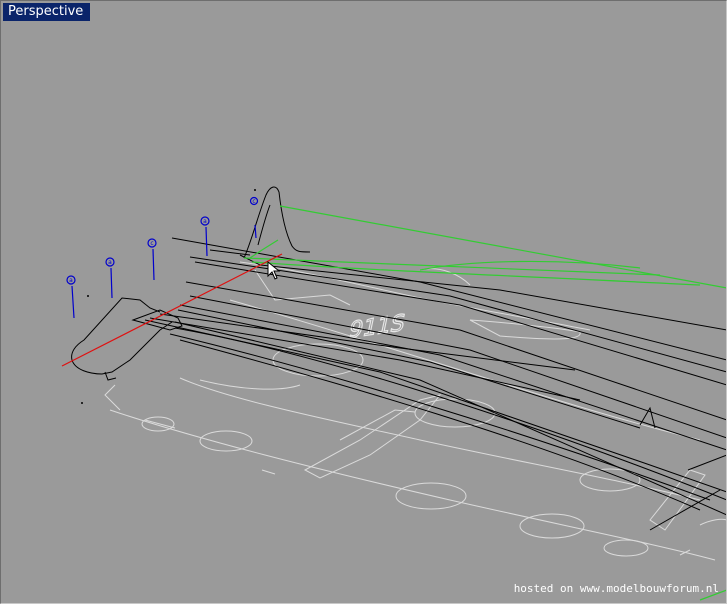 The height and width of the screenshot is (604, 727). I want to click on front-section, so click(127, 339).